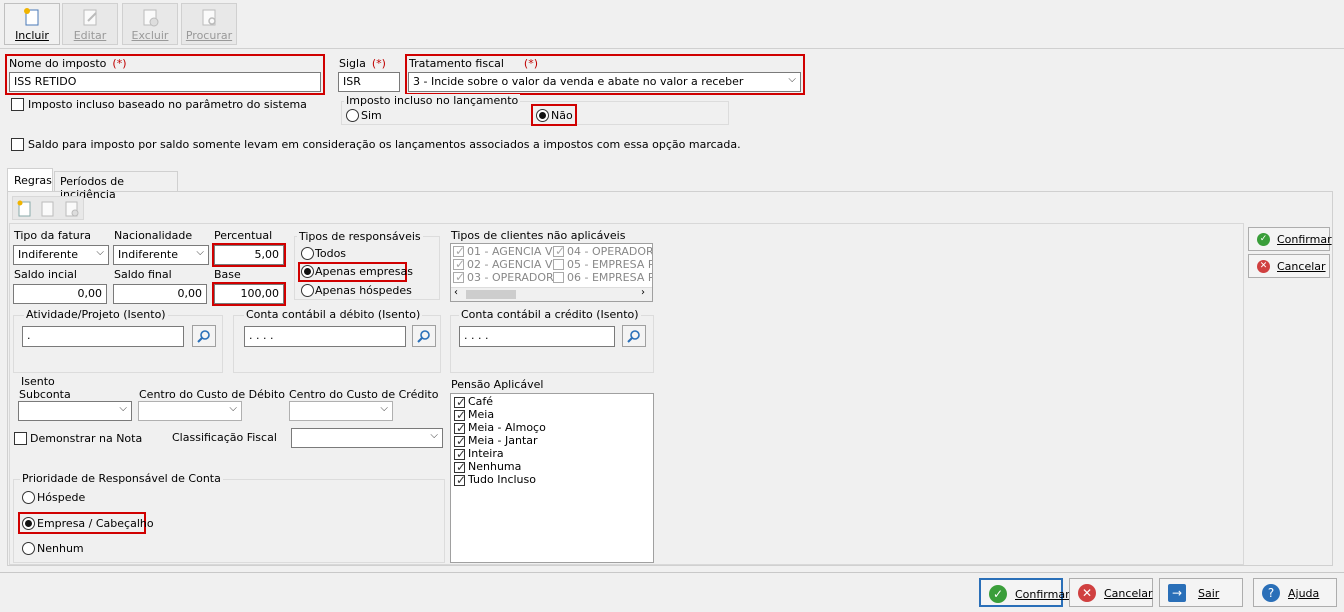 The height and width of the screenshot is (612, 1344). I want to click on centro-credito-label: Centro do Custo de Crédito, so click(364, 394).